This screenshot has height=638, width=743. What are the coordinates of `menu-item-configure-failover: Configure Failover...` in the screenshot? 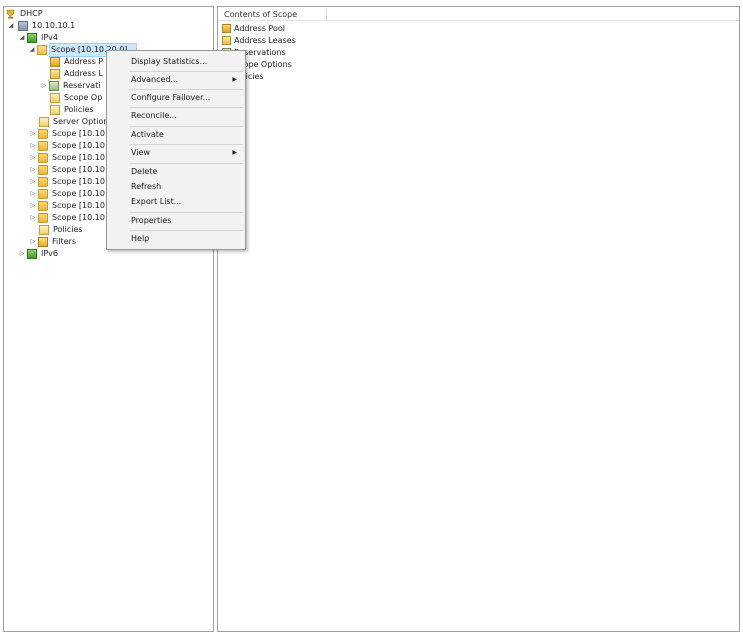 It's located at (176, 98).